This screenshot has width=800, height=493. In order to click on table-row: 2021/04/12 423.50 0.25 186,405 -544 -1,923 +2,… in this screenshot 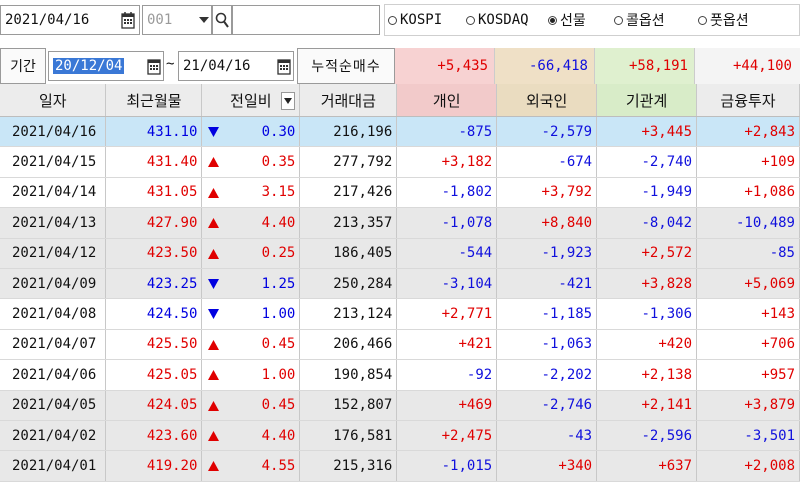, I will do `click(400, 253)`.